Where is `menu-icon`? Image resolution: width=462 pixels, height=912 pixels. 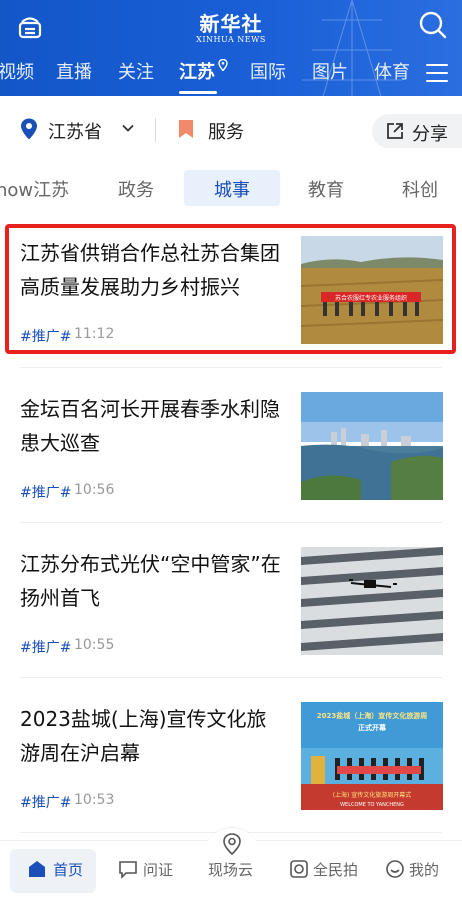
menu-icon is located at coordinates (437, 74).